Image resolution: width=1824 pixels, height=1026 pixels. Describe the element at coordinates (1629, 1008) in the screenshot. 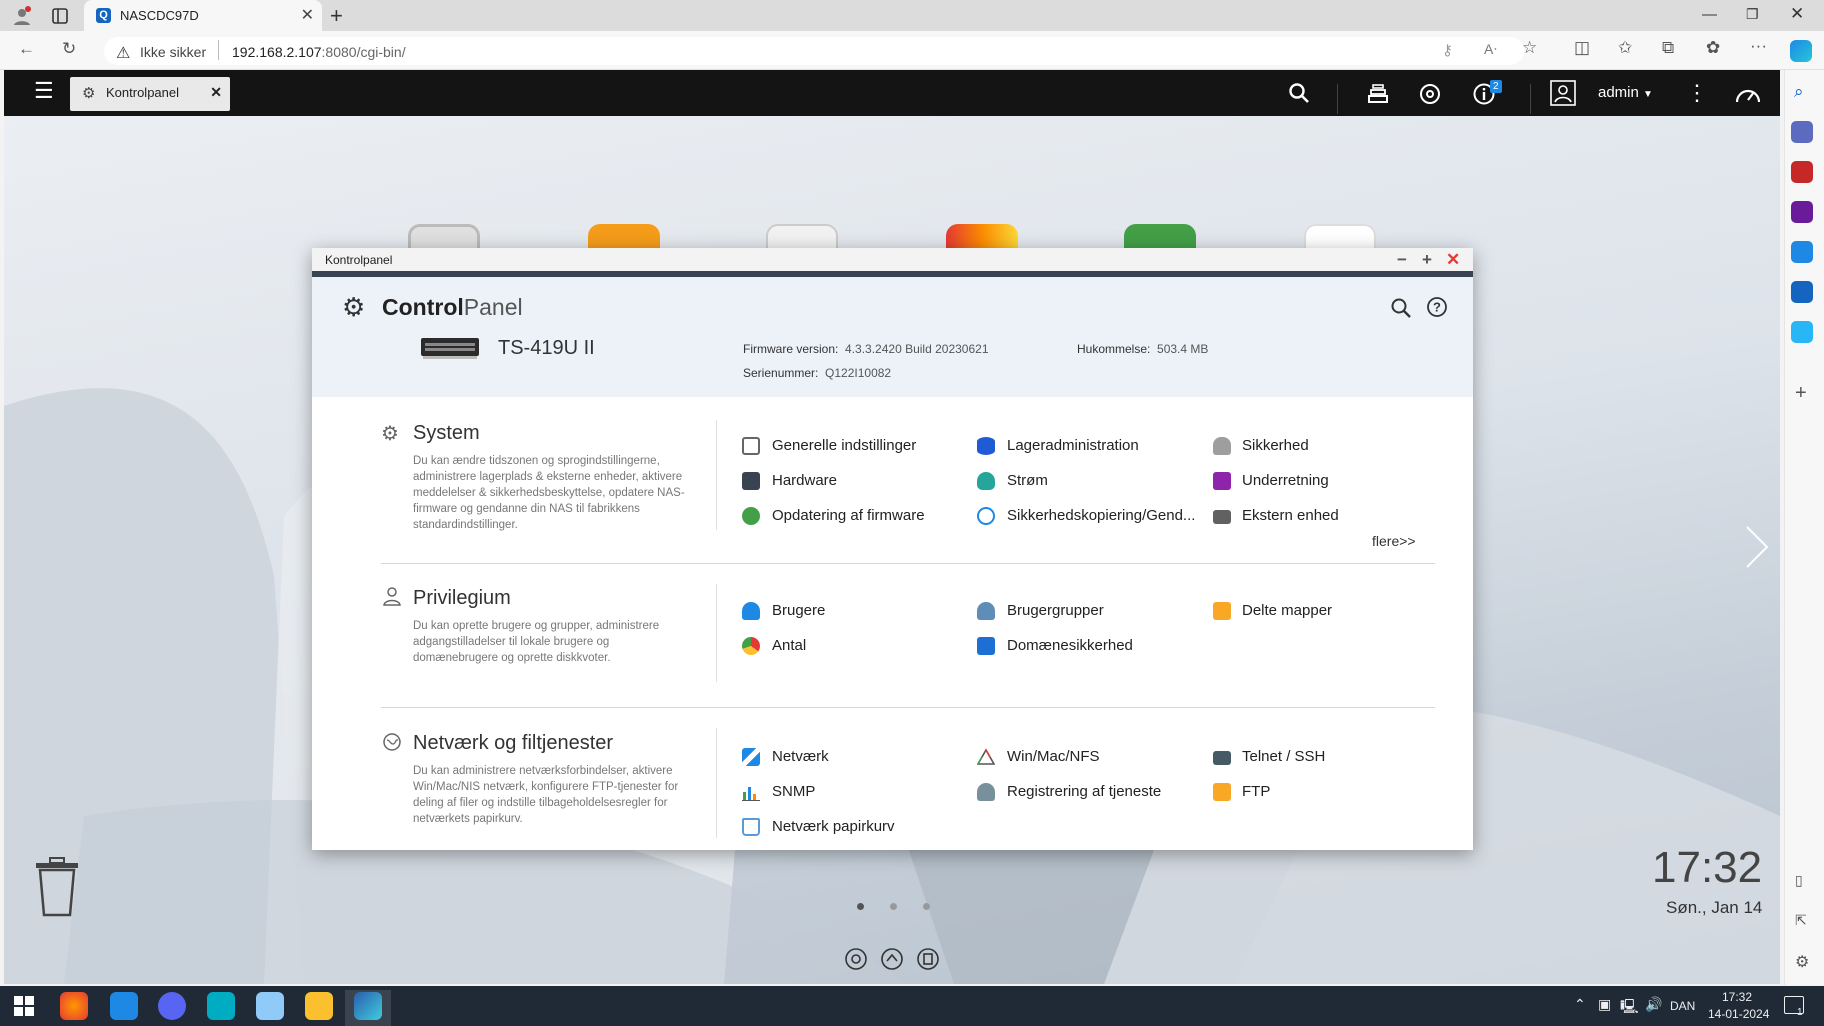

I see `tray-network-icon: 🖳` at that location.